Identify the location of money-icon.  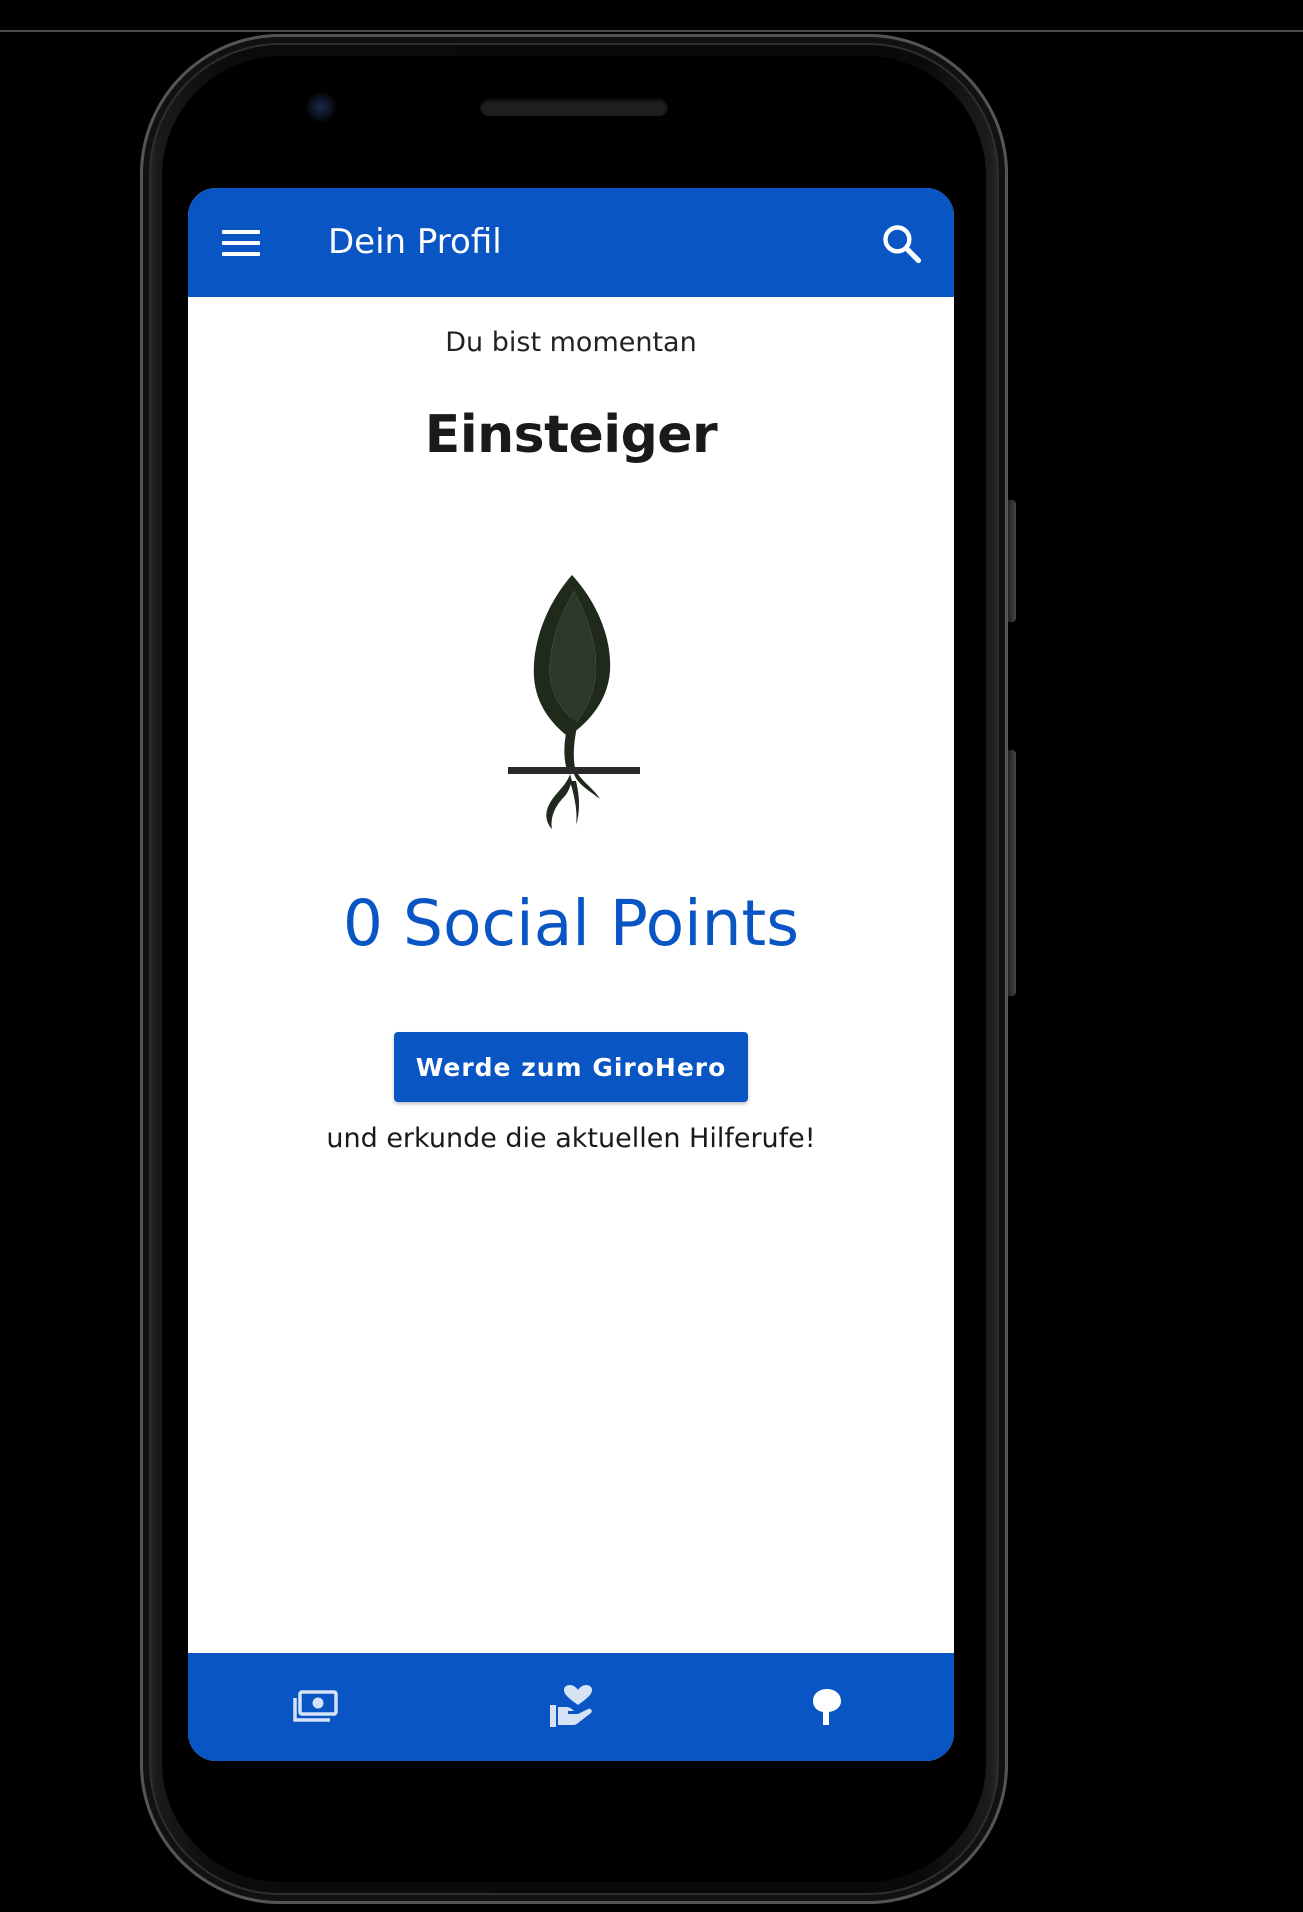
(315, 1706).